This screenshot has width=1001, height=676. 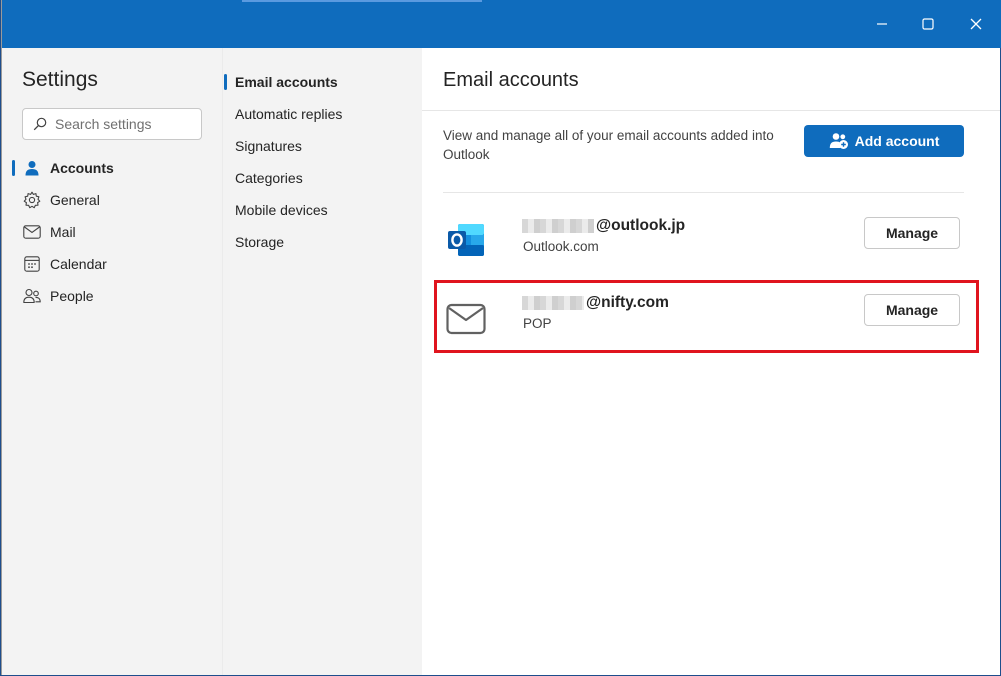 I want to click on settings-title: Settings, so click(x=60, y=79).